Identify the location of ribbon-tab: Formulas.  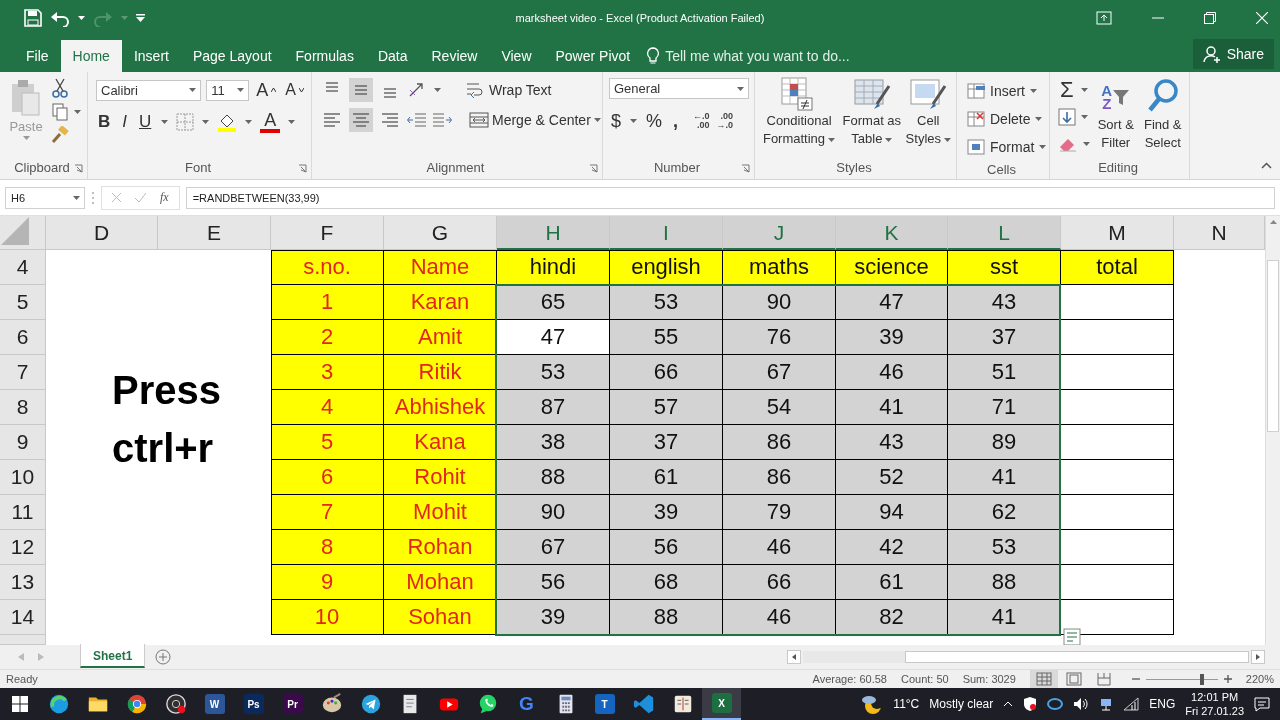
(324, 56).